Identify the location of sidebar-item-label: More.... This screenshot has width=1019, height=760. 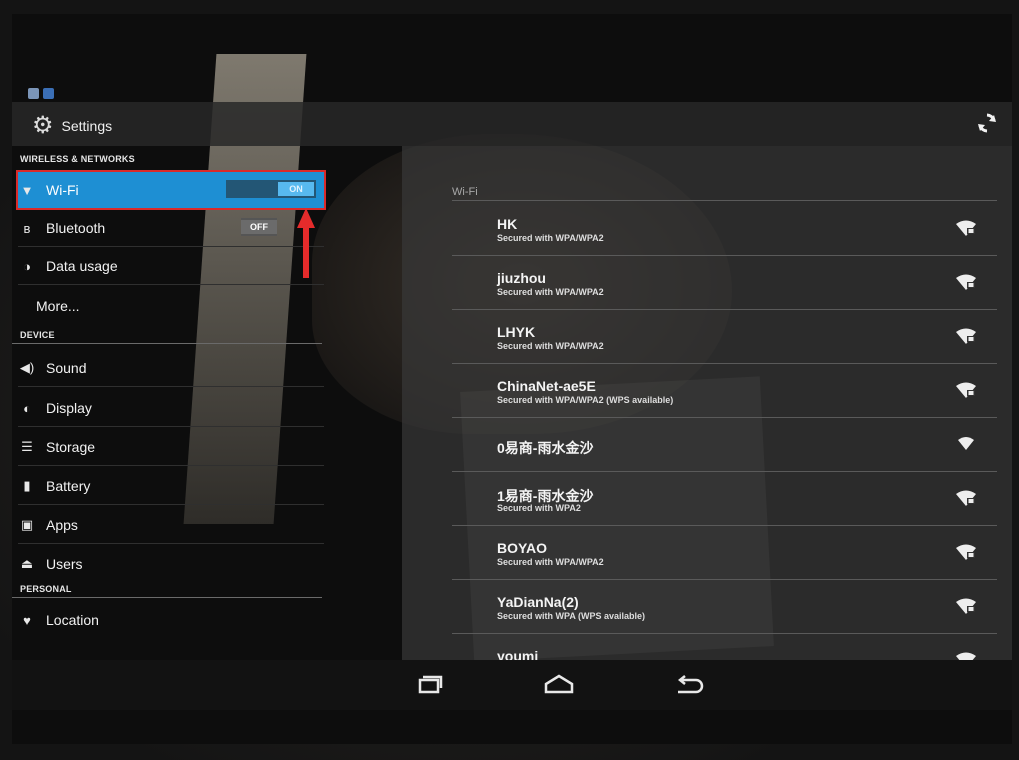
(58, 306).